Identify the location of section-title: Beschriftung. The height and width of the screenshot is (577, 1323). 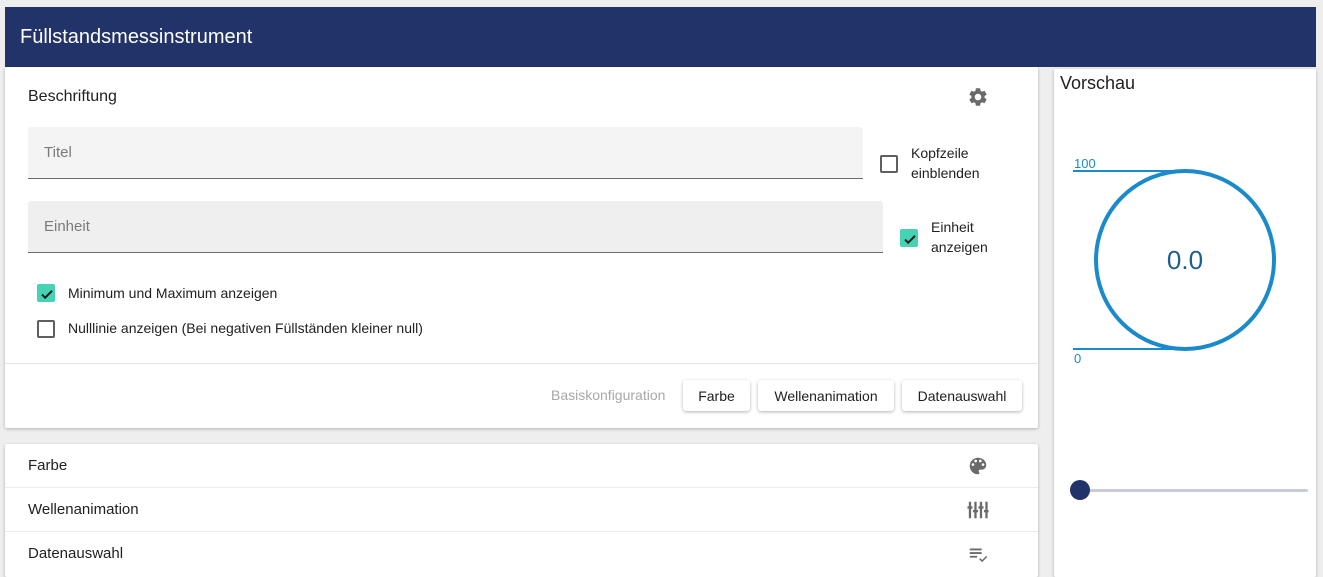
(72, 96).